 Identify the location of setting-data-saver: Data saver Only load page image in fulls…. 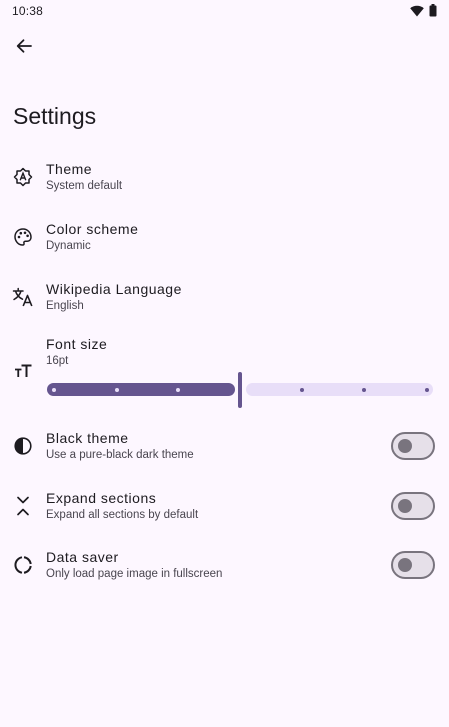
(224, 567).